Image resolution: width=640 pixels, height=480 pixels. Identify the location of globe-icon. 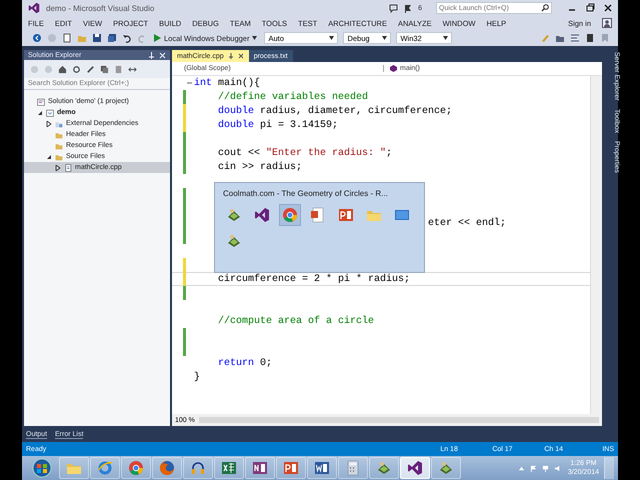
(167, 468).